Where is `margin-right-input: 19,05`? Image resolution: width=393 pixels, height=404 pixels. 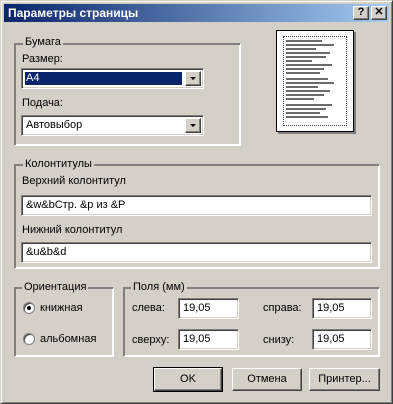 margin-right-input: 19,05 is located at coordinates (342, 308).